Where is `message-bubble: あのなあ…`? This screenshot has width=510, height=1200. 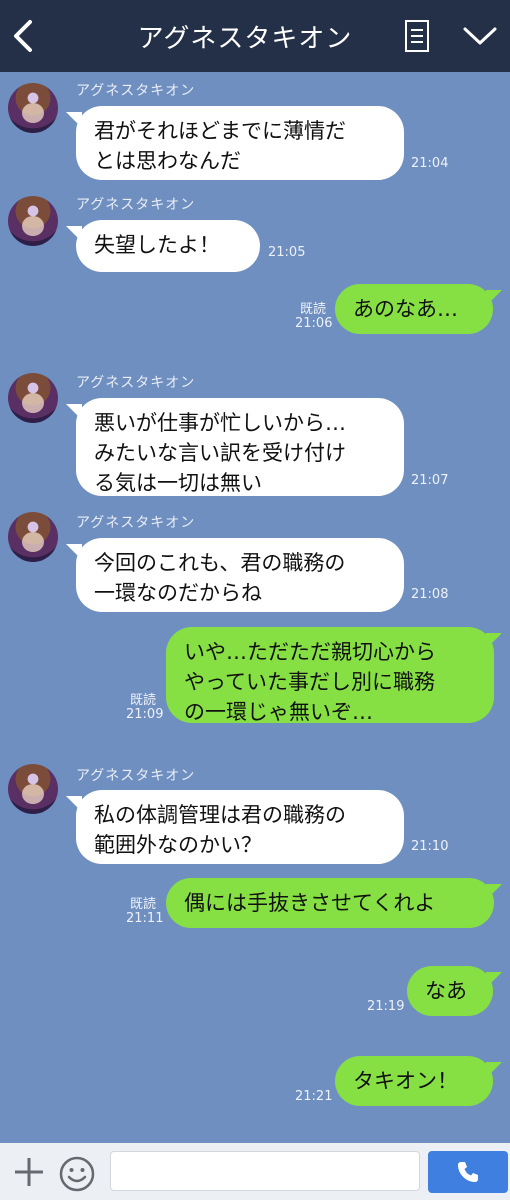
message-bubble: あのなあ… is located at coordinates (414, 309).